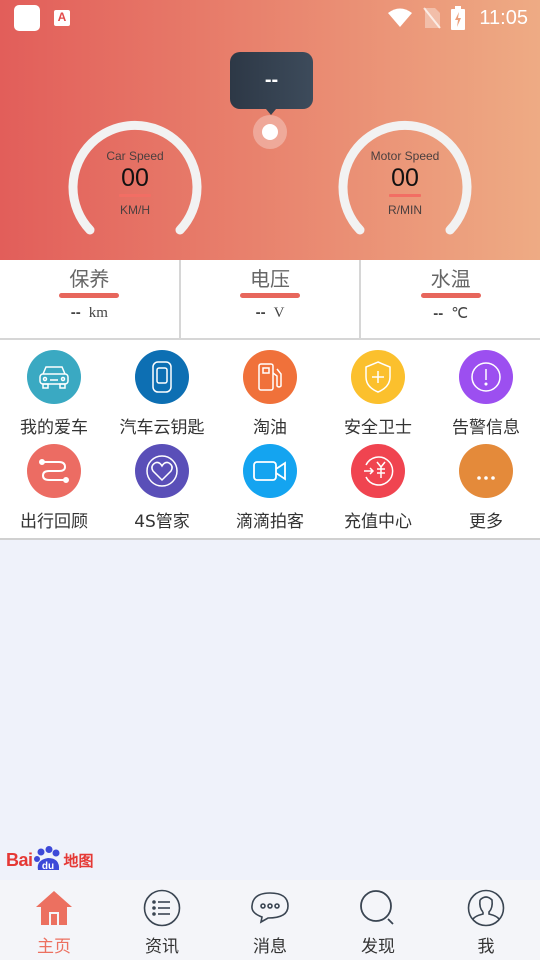 This screenshot has height=960, width=540. Describe the element at coordinates (379, 471) in the screenshot. I see `recharge-yuan-icon` at that location.